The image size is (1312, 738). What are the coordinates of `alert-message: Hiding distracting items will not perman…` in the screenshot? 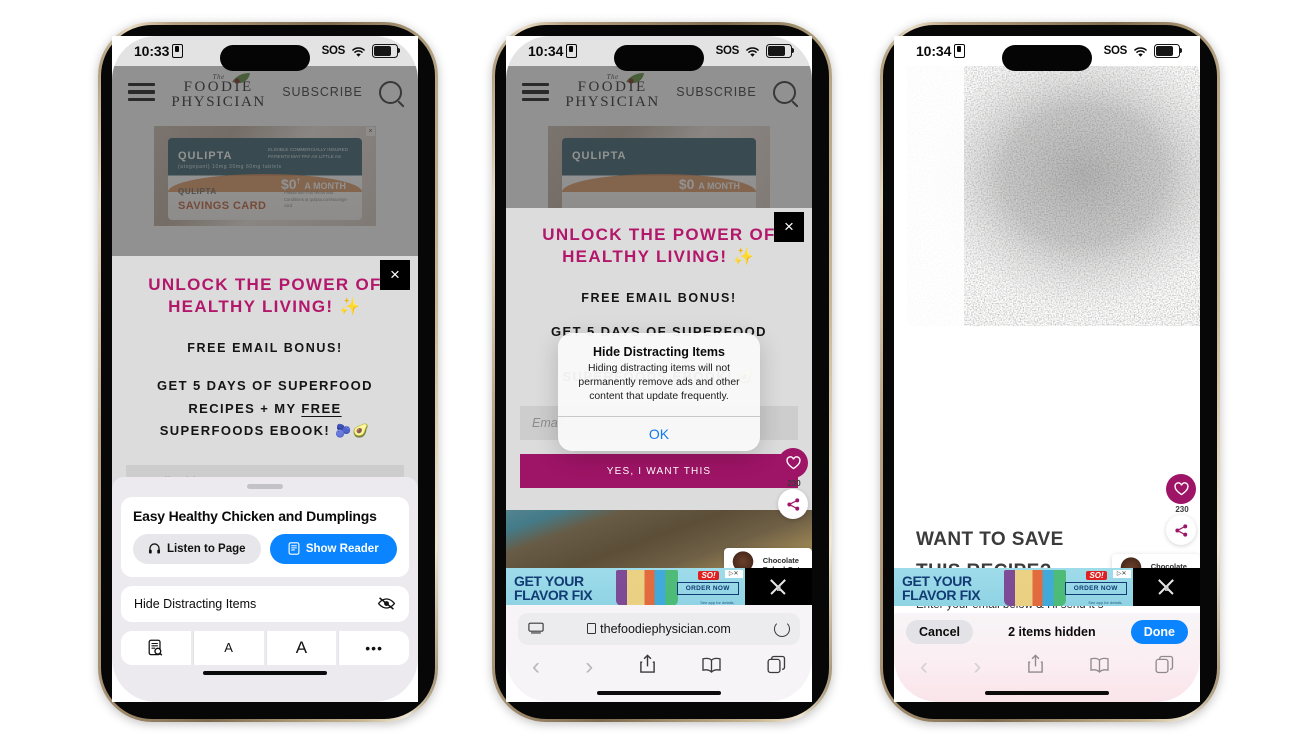 It's located at (659, 382).